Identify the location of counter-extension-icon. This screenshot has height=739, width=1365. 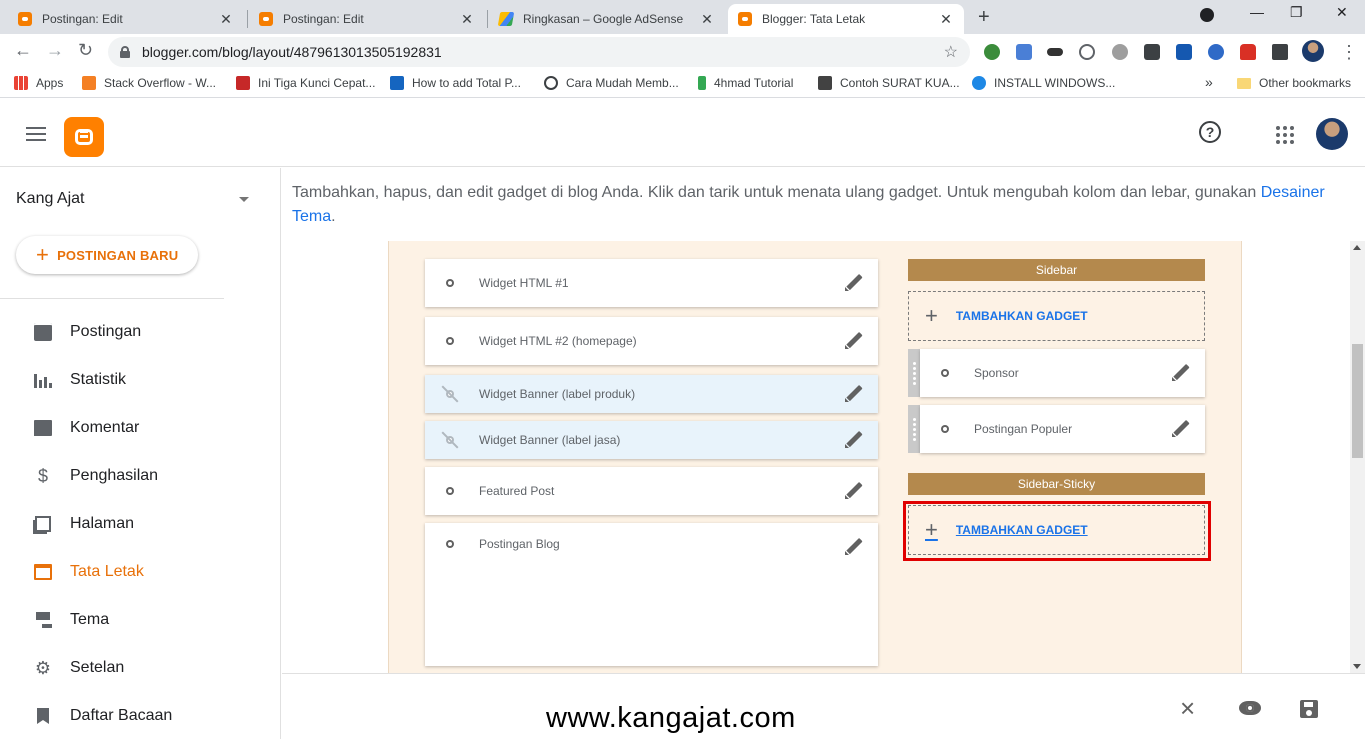
(1152, 52).